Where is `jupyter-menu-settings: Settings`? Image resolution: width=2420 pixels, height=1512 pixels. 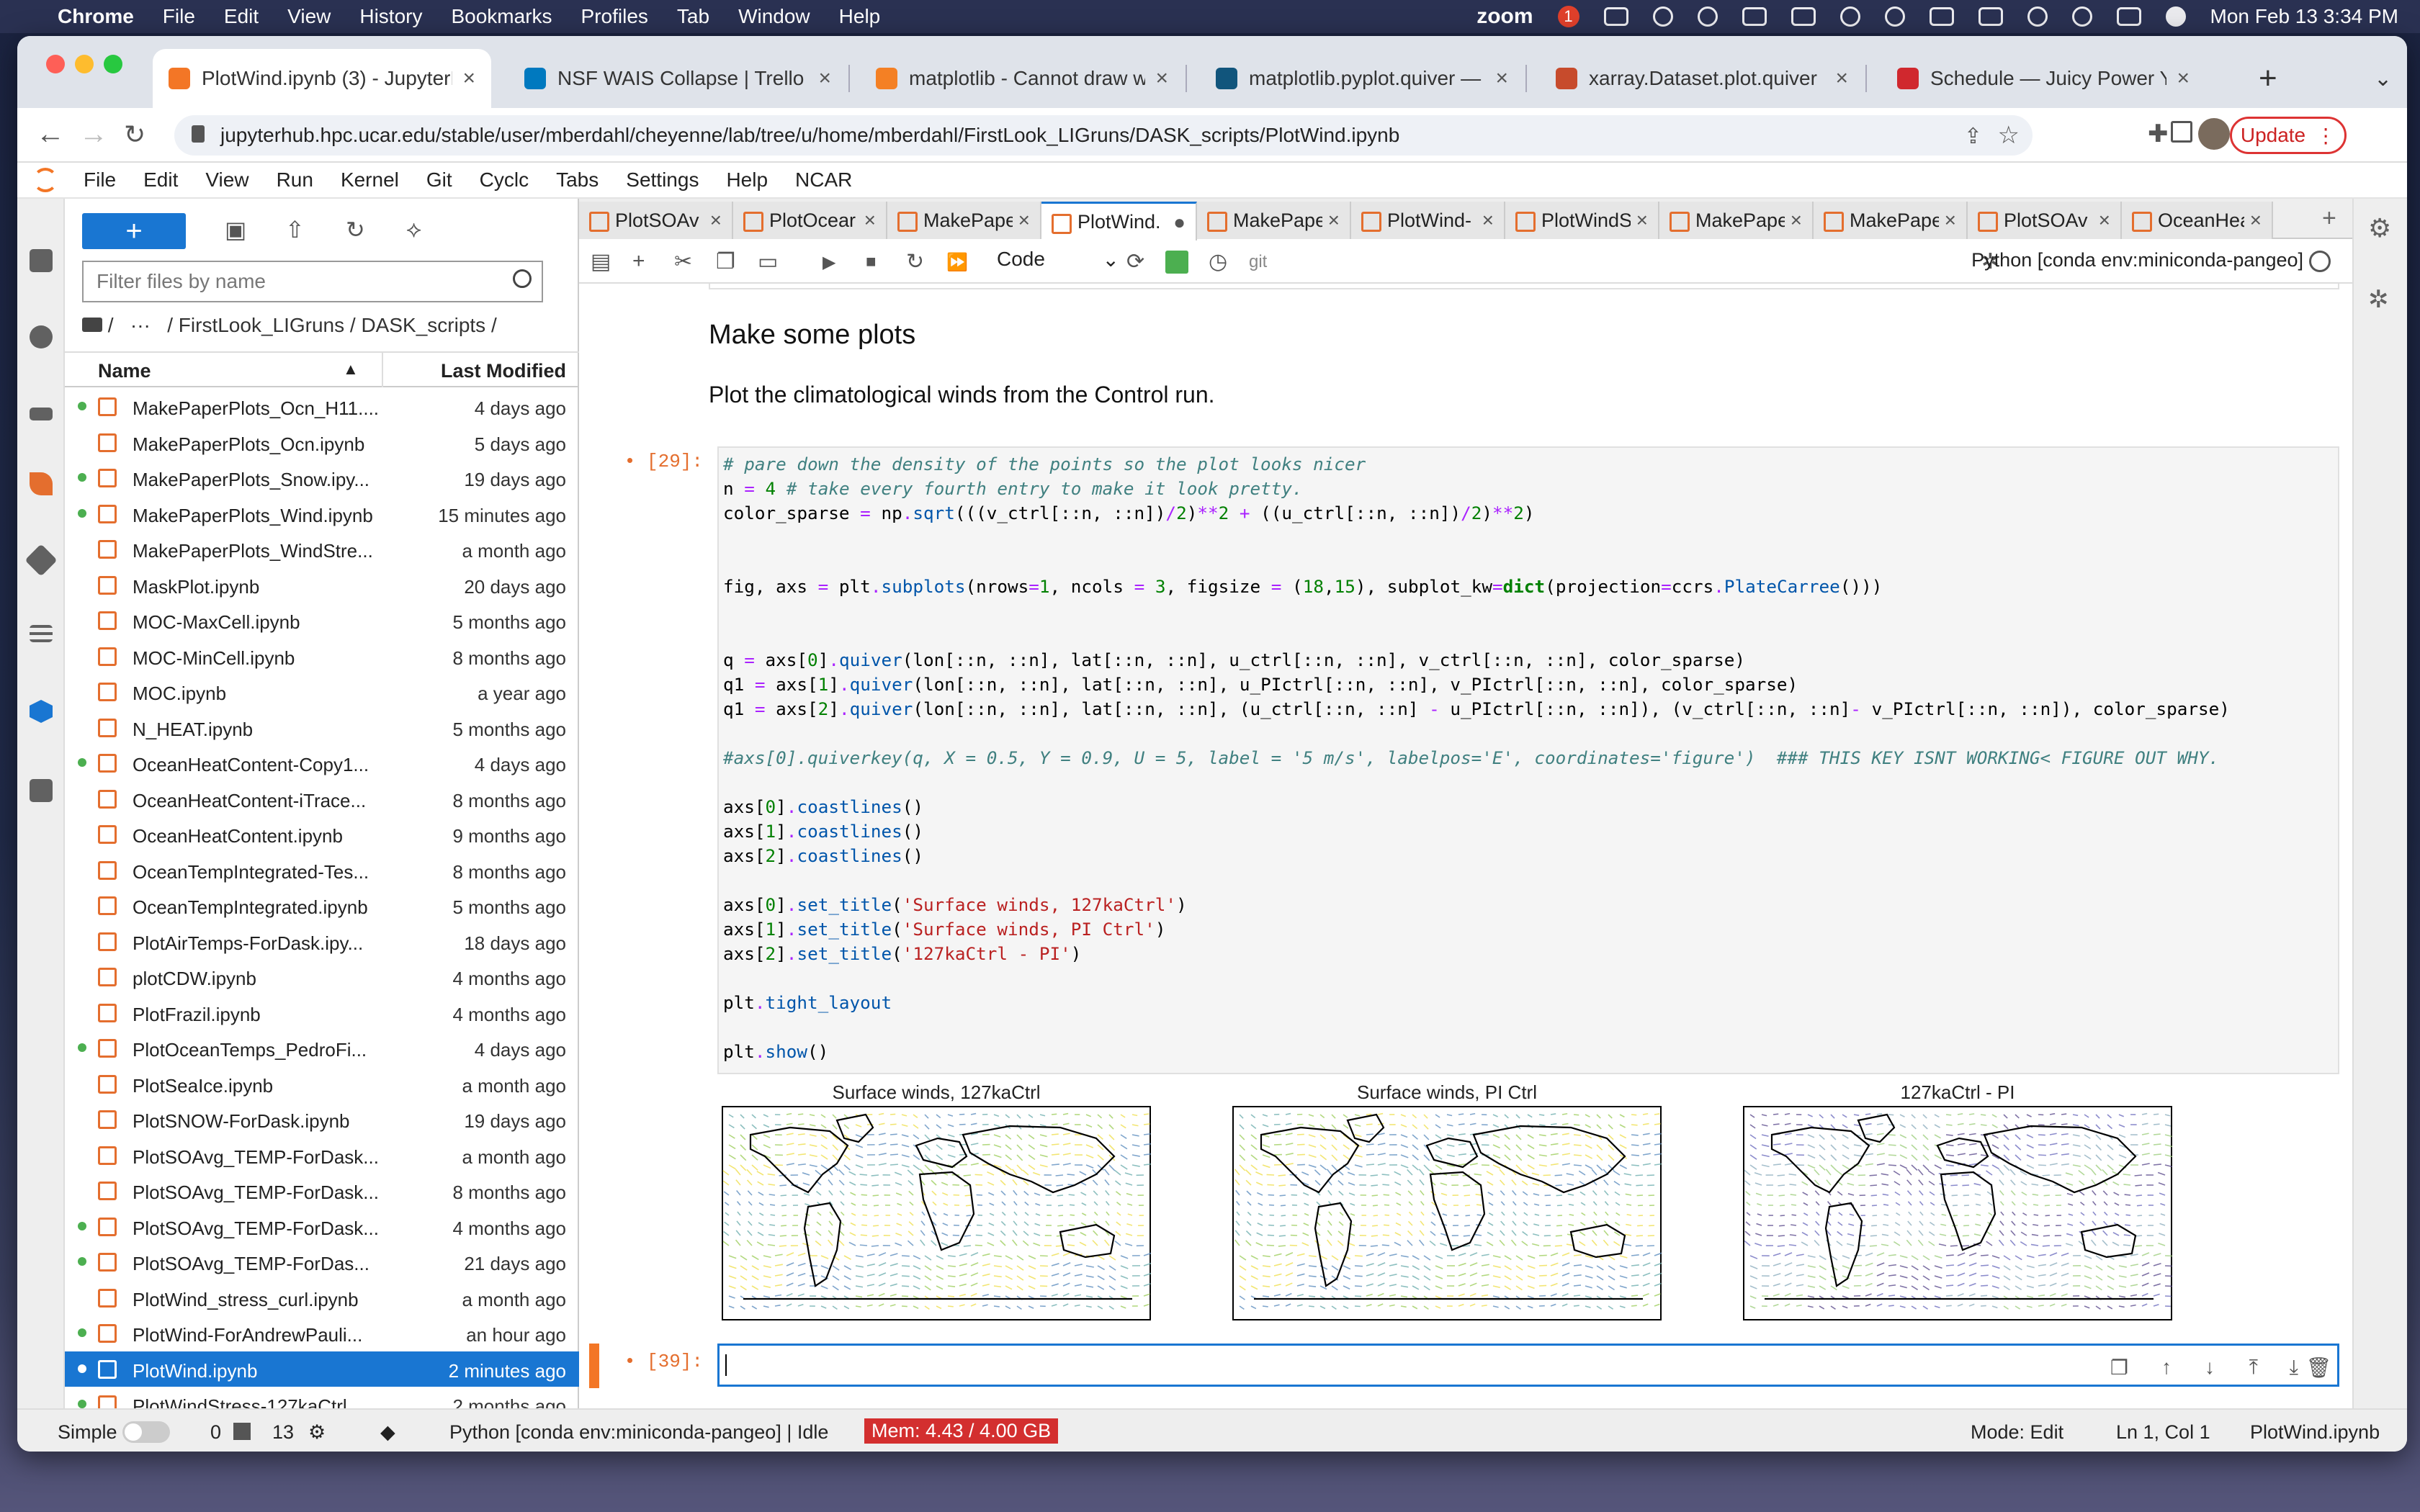
jupyter-menu-settings: Settings is located at coordinates (662, 180).